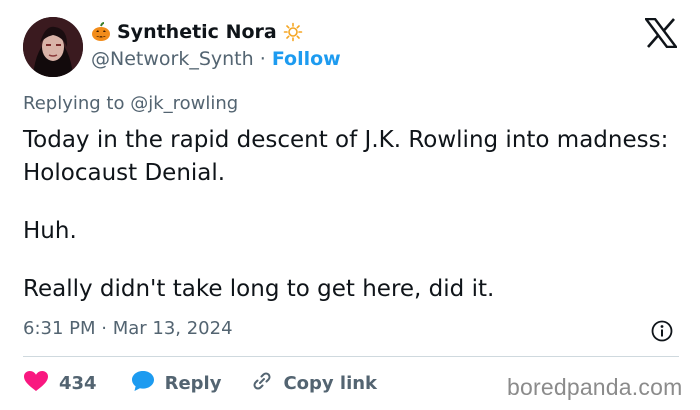 Image resolution: width=700 pixels, height=410 pixels. I want to click on watermark: boredpanda.com, so click(595, 387).